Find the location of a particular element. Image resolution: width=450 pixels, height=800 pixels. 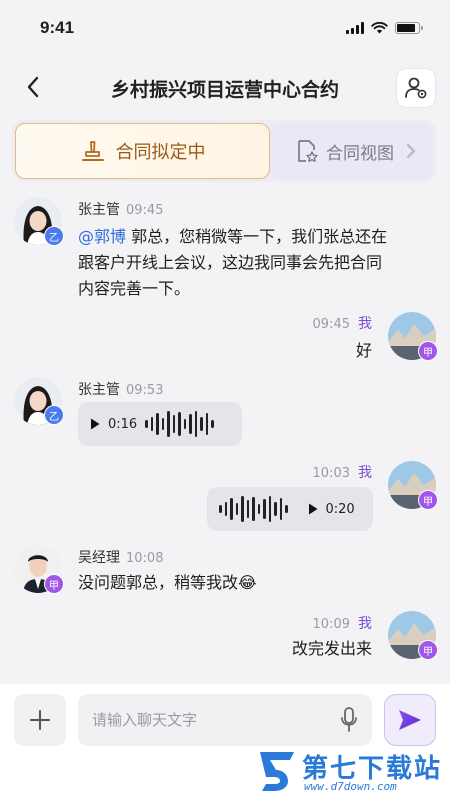

microphone-icon is located at coordinates (349, 719).